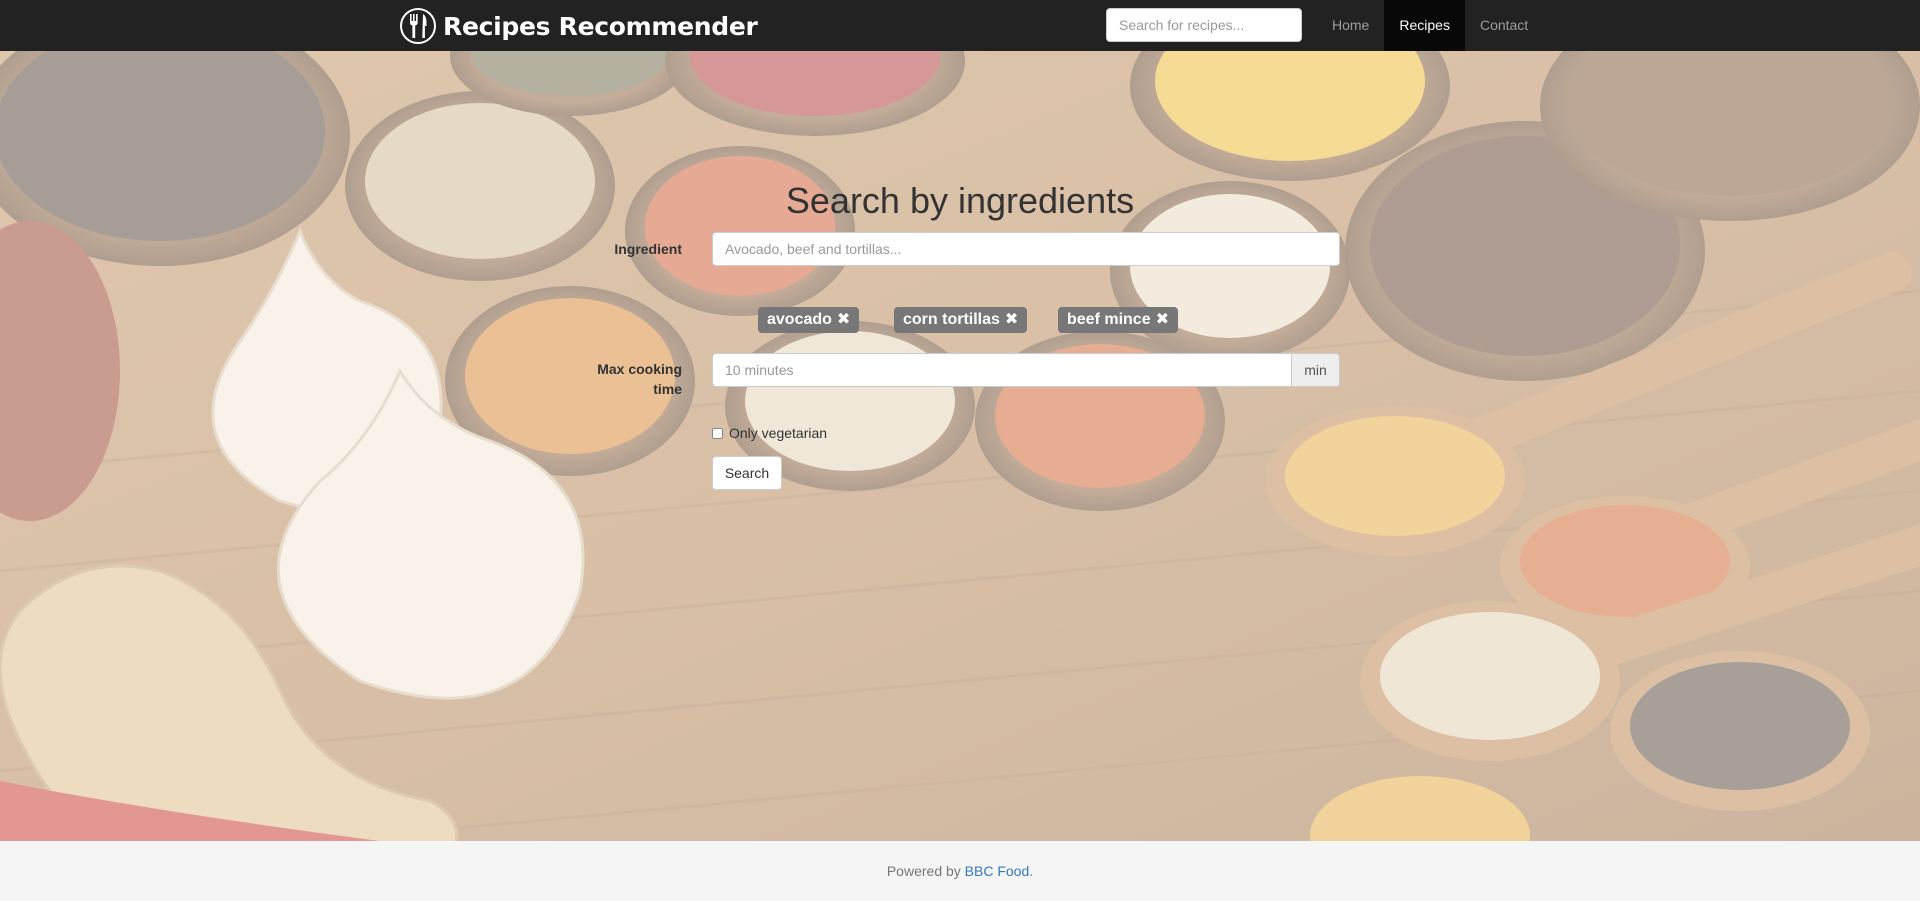 The image size is (1920, 901). What do you see at coordinates (960, 200) in the screenshot?
I see `page-title: Search by ingredients` at bounding box center [960, 200].